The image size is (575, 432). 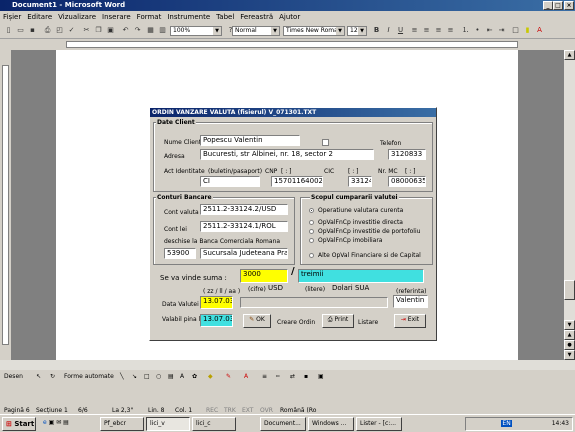 I want to click on scroll-down-icon: ▼, so click(x=569, y=325).